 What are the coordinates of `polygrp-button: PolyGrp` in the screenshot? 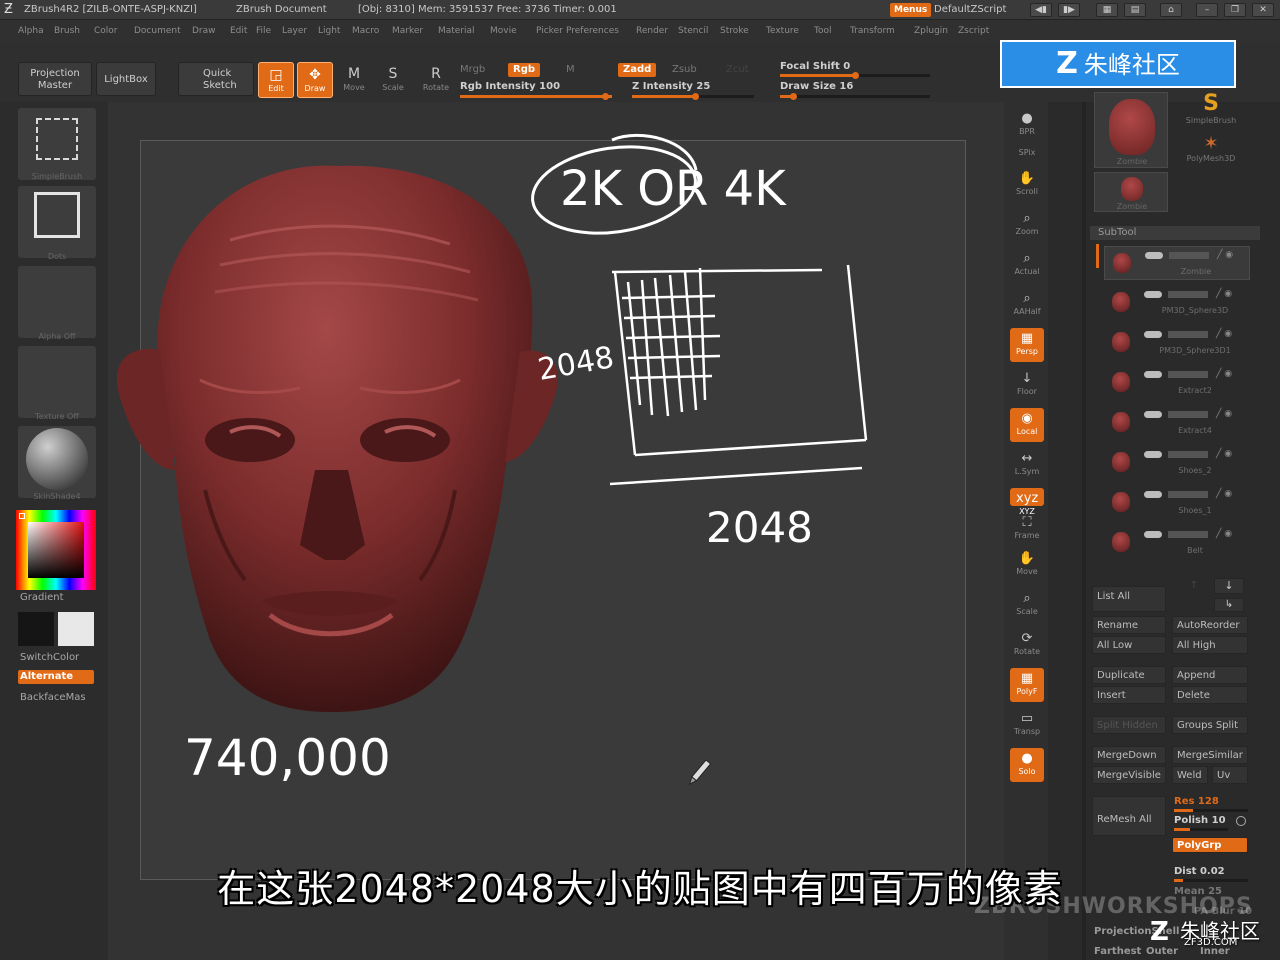 It's located at (1210, 845).